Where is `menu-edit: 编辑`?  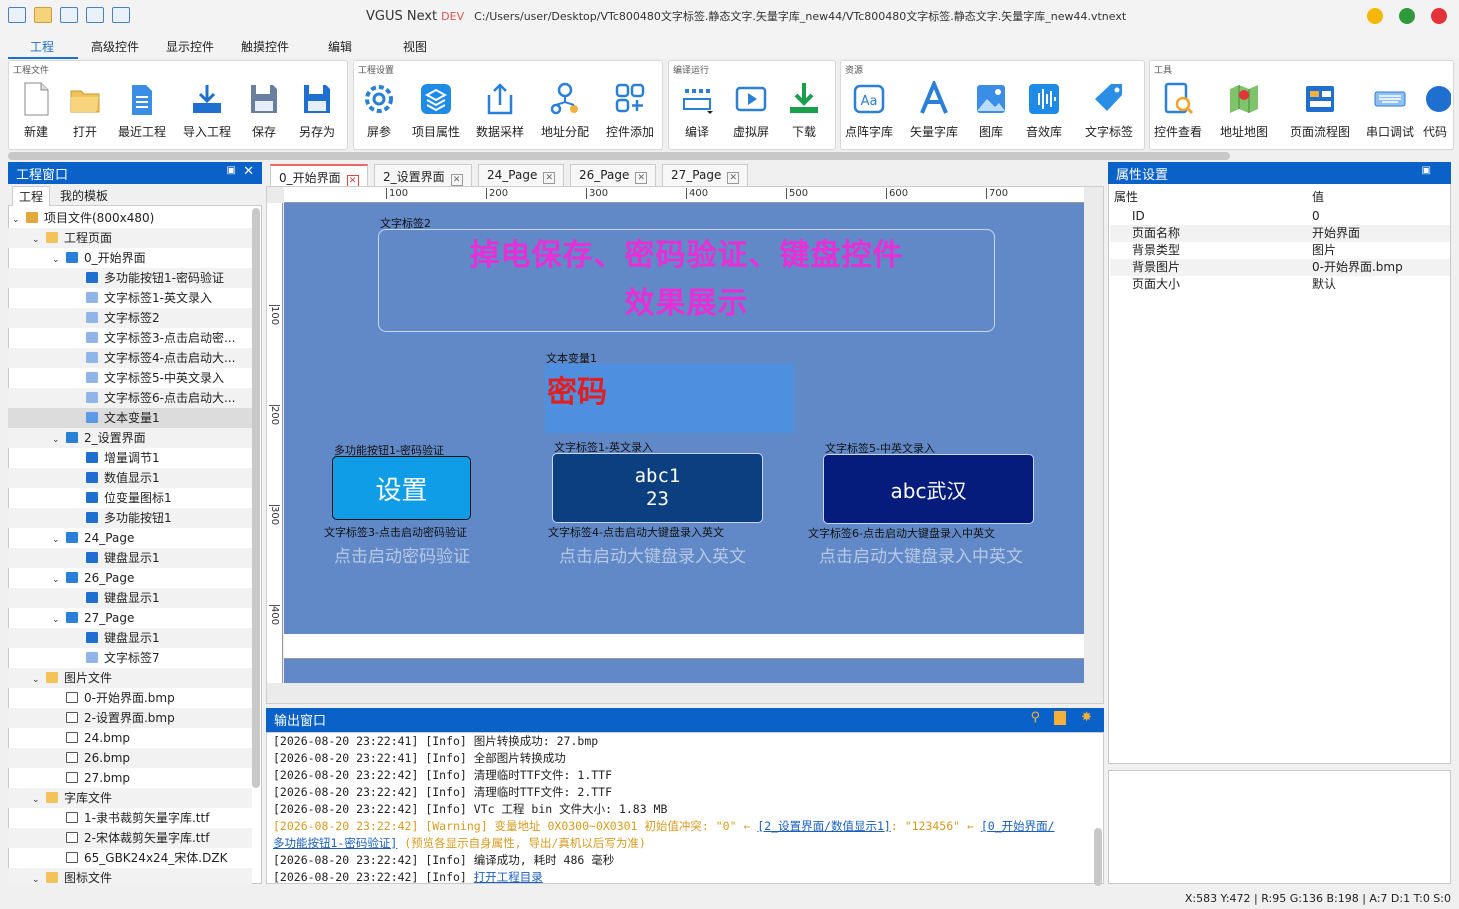 menu-edit: 编辑 is located at coordinates (340, 46).